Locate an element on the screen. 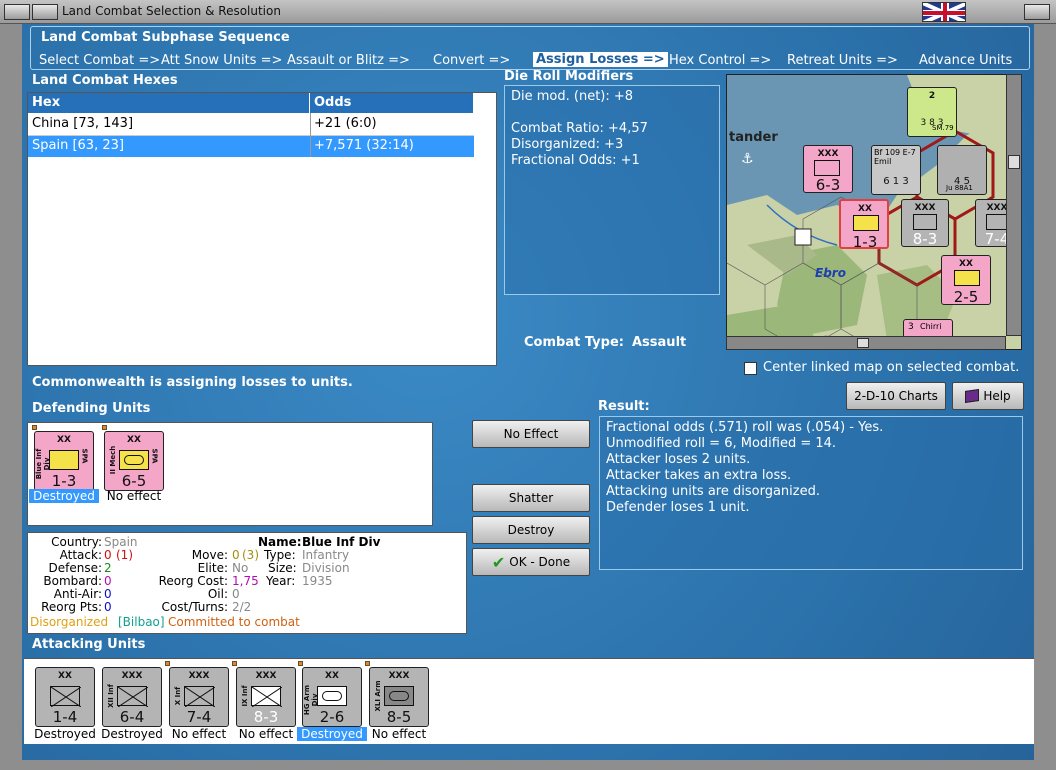  result-header: Result: is located at coordinates (624, 406).